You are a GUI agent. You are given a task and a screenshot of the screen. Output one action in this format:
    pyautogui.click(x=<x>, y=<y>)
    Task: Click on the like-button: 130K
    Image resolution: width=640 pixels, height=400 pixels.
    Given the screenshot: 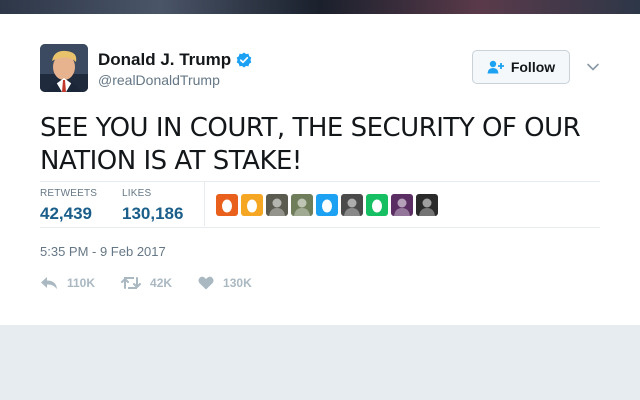 What is the action you would take?
    pyautogui.click(x=225, y=283)
    